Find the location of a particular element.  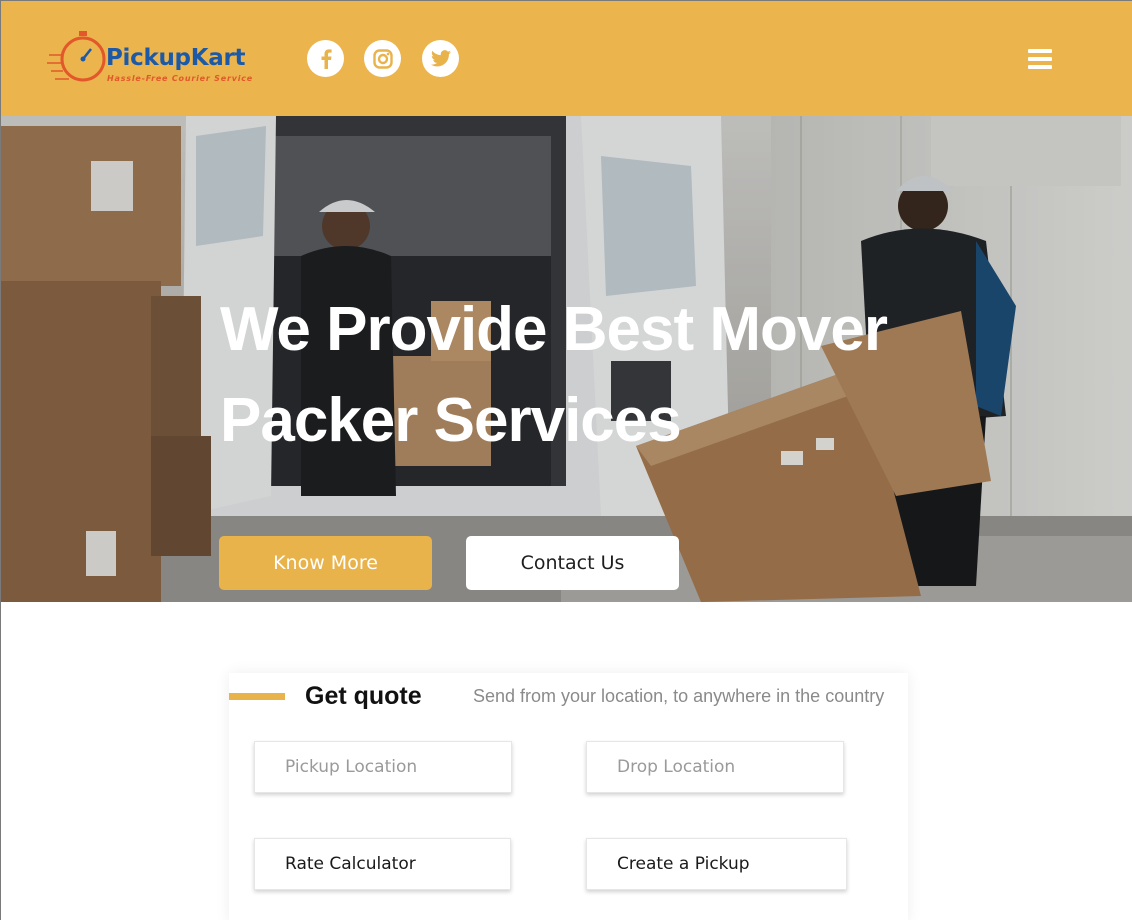

facebook-icon is located at coordinates (326, 58).